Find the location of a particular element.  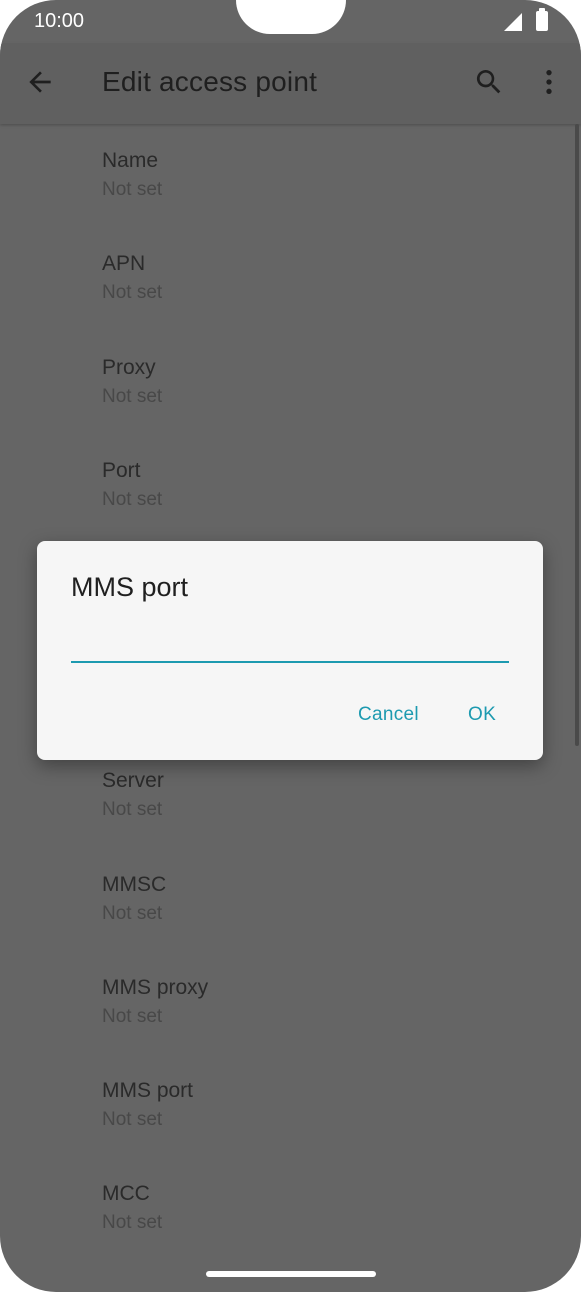

list-item-title: Name is located at coordinates (130, 160).